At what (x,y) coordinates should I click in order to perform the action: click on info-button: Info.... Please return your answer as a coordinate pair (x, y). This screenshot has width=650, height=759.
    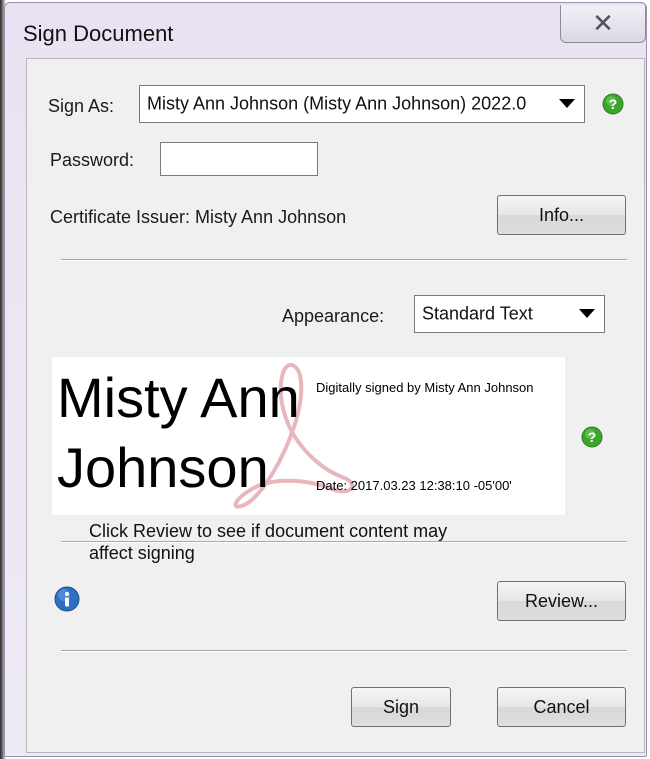
    Looking at the image, I should click on (561, 215).